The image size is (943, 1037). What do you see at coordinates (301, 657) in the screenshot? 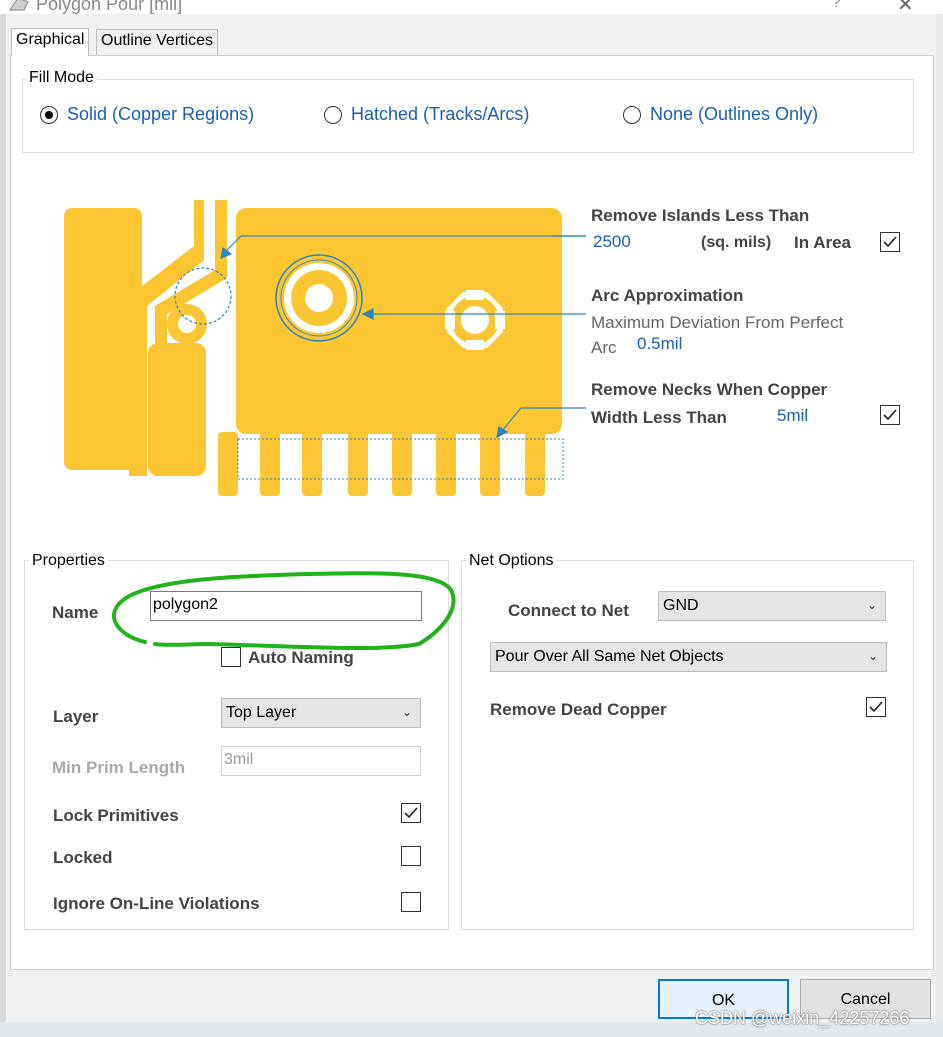
I see `auto-naming-label: Auto Naming` at bounding box center [301, 657].